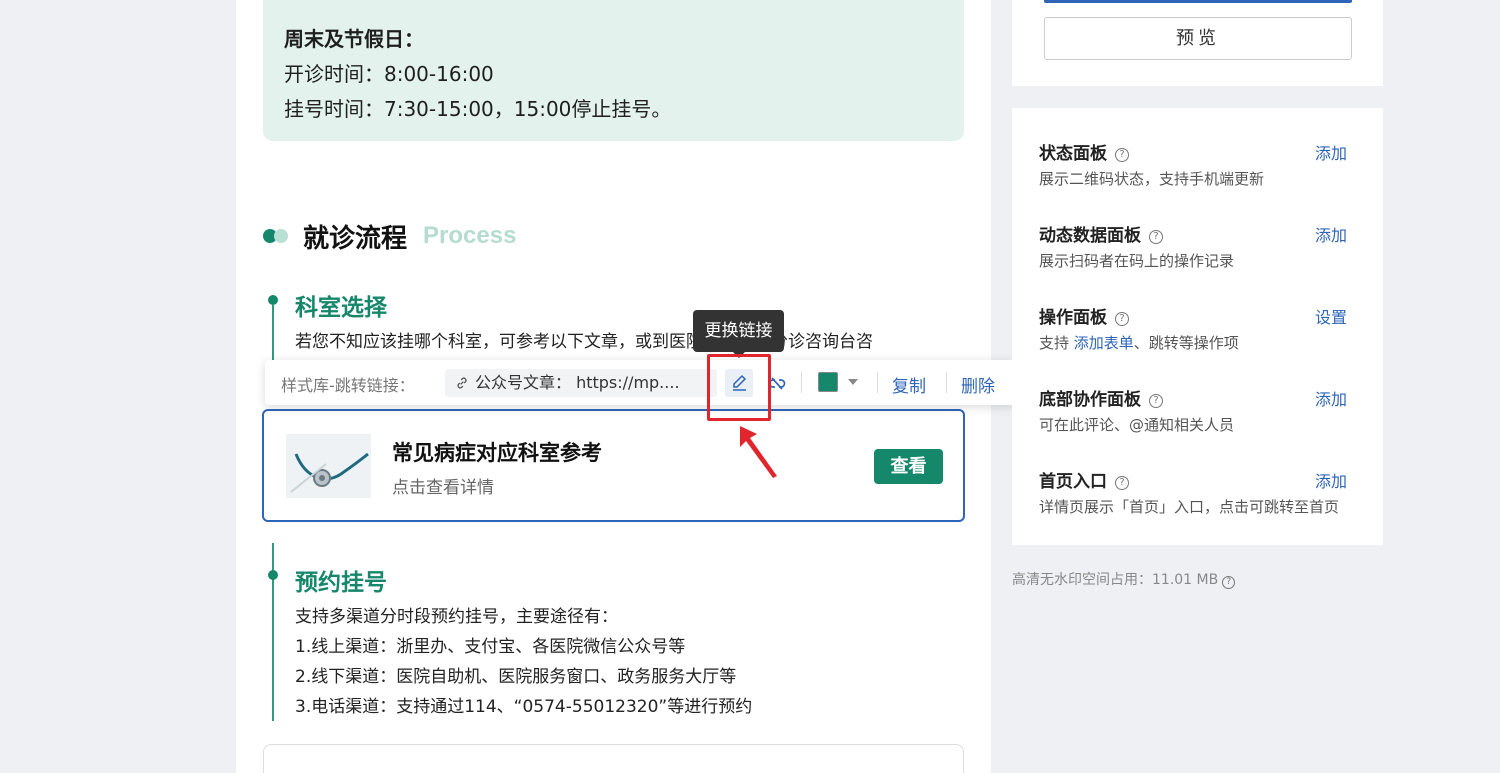 The image size is (1500, 773). Describe the element at coordinates (758, 452) in the screenshot. I see `annotation-arrow-icon` at that location.